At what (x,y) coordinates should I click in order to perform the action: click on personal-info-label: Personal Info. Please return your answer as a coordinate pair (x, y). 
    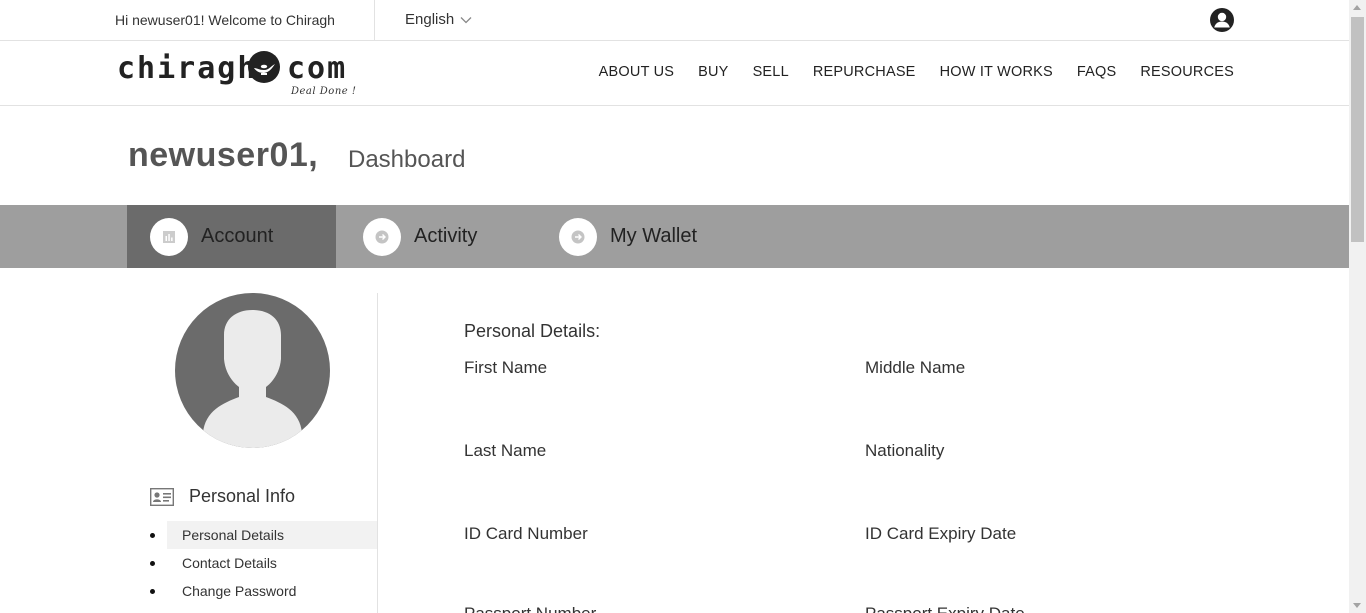
    Looking at the image, I should click on (242, 496).